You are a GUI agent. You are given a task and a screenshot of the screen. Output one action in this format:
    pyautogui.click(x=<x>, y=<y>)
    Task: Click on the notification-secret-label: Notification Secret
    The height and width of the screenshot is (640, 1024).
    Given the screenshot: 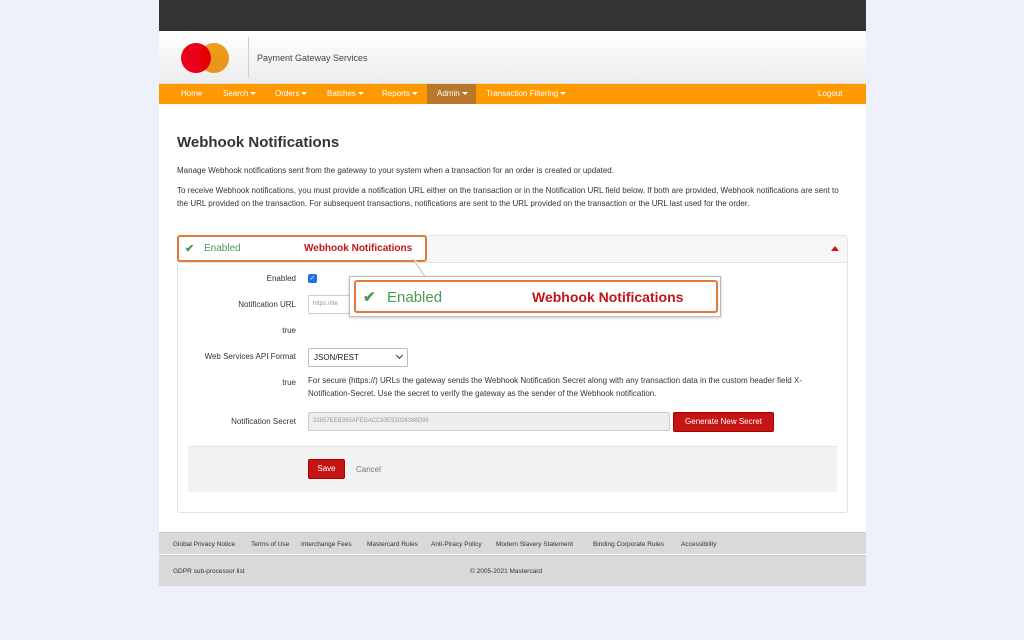 What is the action you would take?
    pyautogui.click(x=263, y=421)
    